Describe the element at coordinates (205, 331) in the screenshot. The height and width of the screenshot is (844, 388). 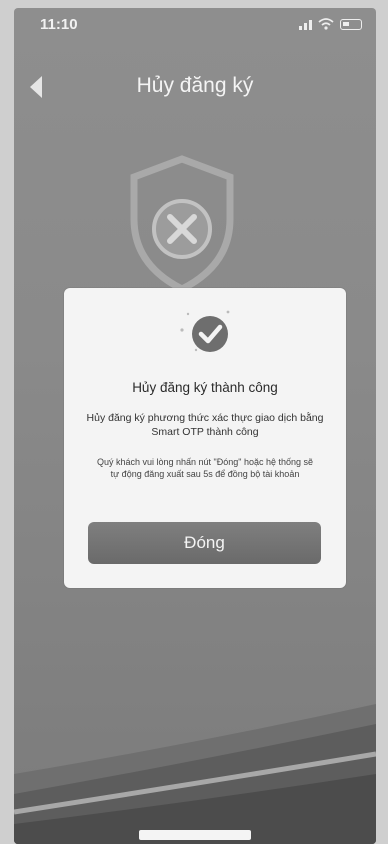
I see `check-circle-icon` at that location.